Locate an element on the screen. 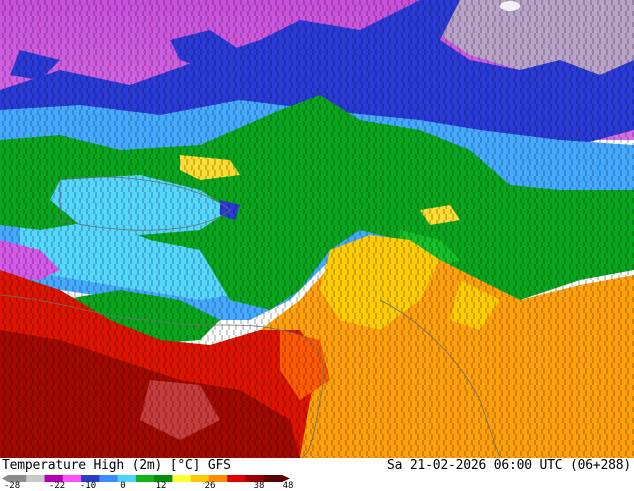  map-datetime: Sa 21-02-2026 06:00 UTC (06+288) is located at coordinates (508, 465).